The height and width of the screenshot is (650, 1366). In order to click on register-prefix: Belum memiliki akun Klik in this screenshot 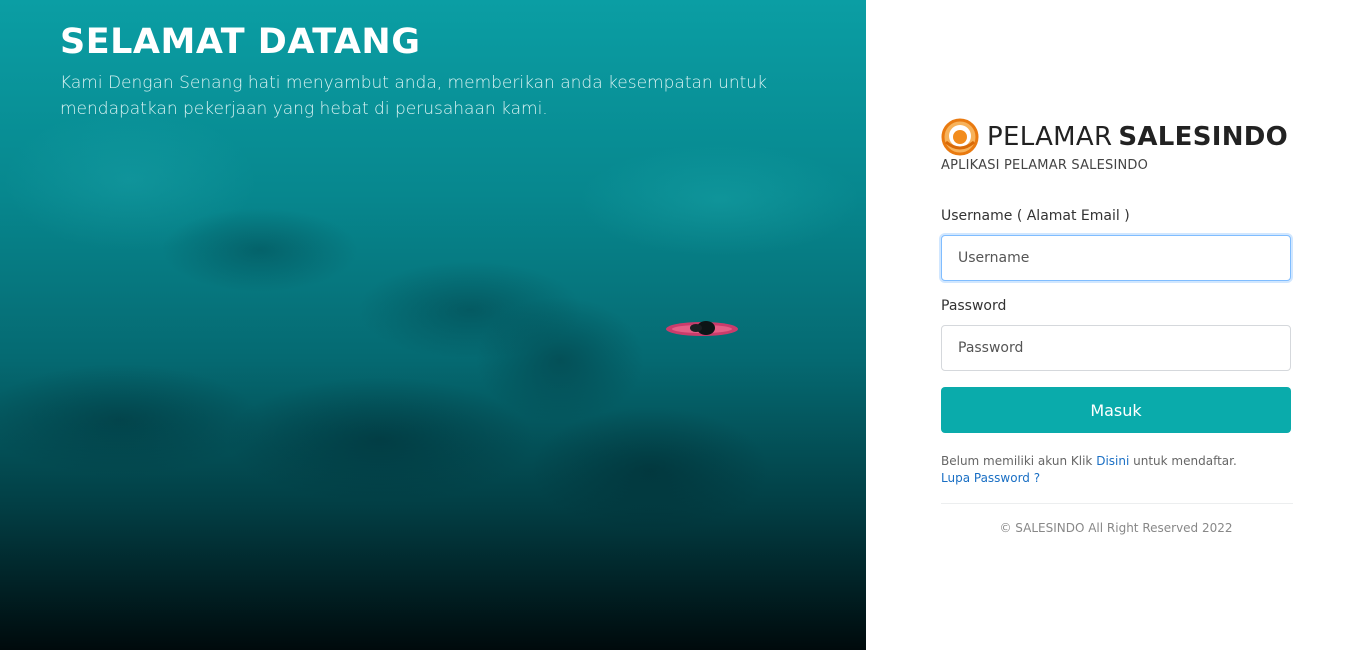, I will do `click(1017, 461)`.